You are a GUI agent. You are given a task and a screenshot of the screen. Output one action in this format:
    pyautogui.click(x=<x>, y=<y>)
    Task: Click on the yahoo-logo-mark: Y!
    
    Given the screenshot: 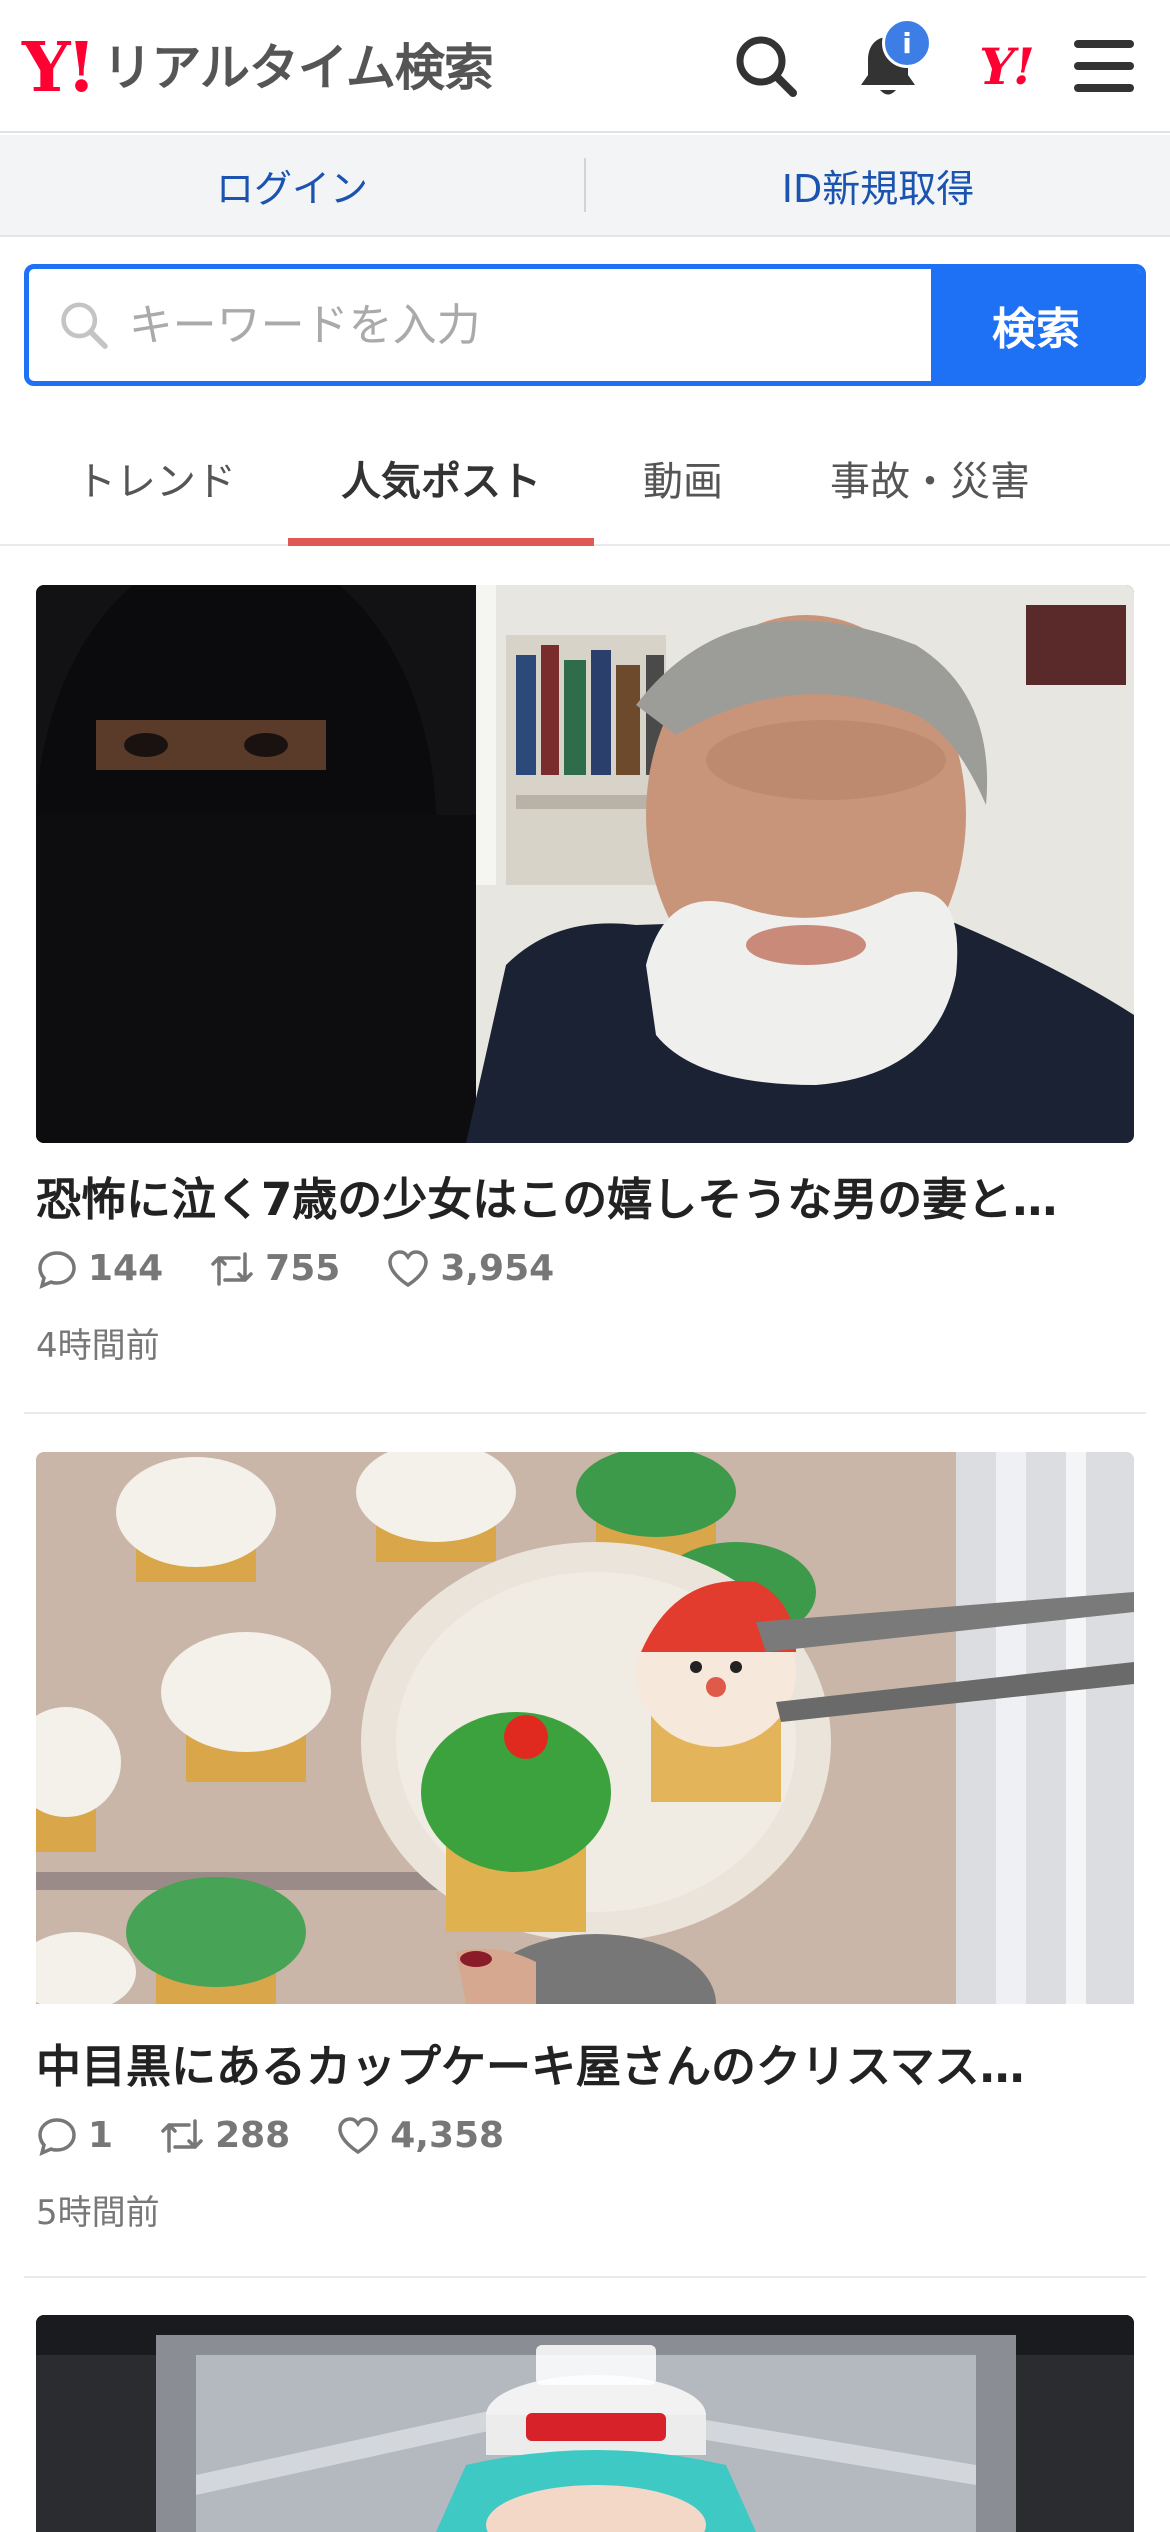 What is the action you would take?
    pyautogui.click(x=59, y=68)
    